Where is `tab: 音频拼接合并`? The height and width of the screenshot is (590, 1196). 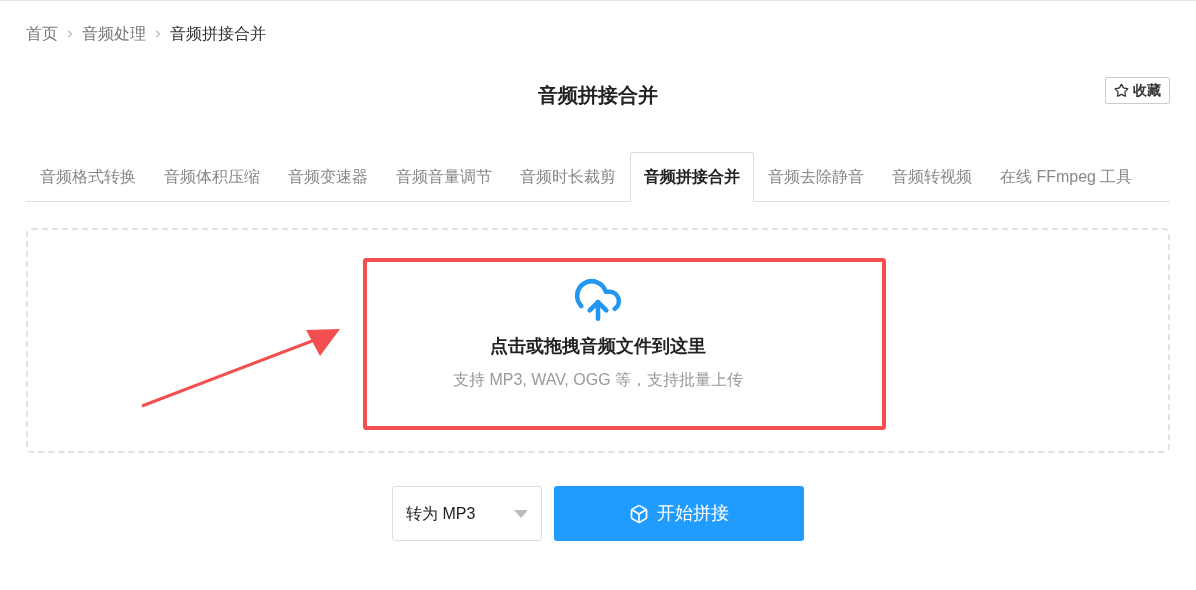 tab: 音频拼接合并 is located at coordinates (692, 177).